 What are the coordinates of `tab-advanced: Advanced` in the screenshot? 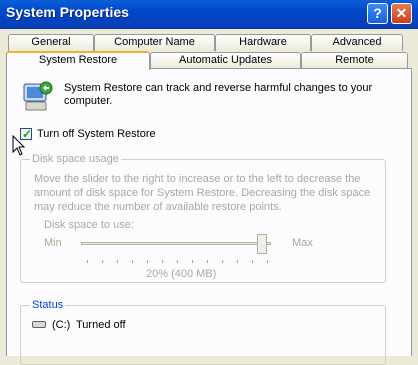 It's located at (357, 42).